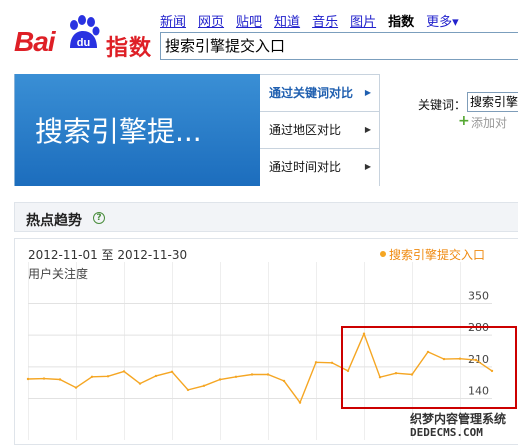 Image resolution: width=518 pixels, height=445 pixels. I want to click on watermark-line1: 织梦内容管理系统, so click(458, 419).